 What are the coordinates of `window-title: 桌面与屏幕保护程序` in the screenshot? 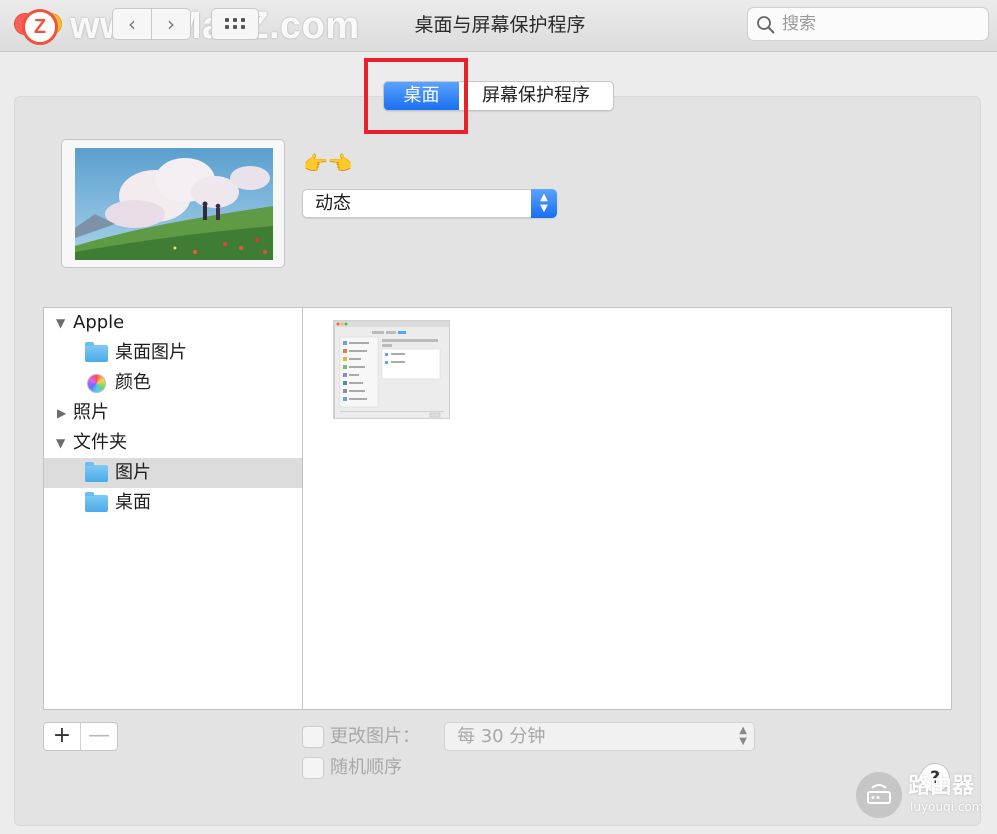 It's located at (500, 25).